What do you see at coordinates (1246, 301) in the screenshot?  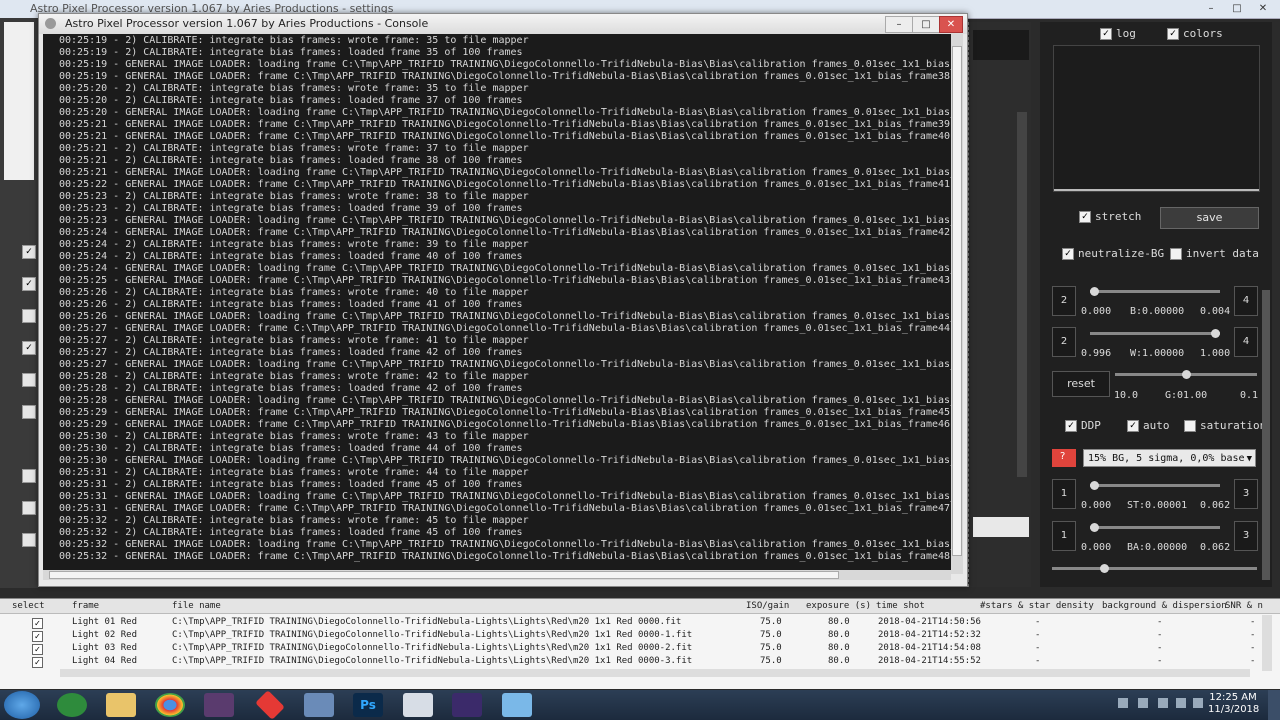 I see `b-right-button: 4` at bounding box center [1246, 301].